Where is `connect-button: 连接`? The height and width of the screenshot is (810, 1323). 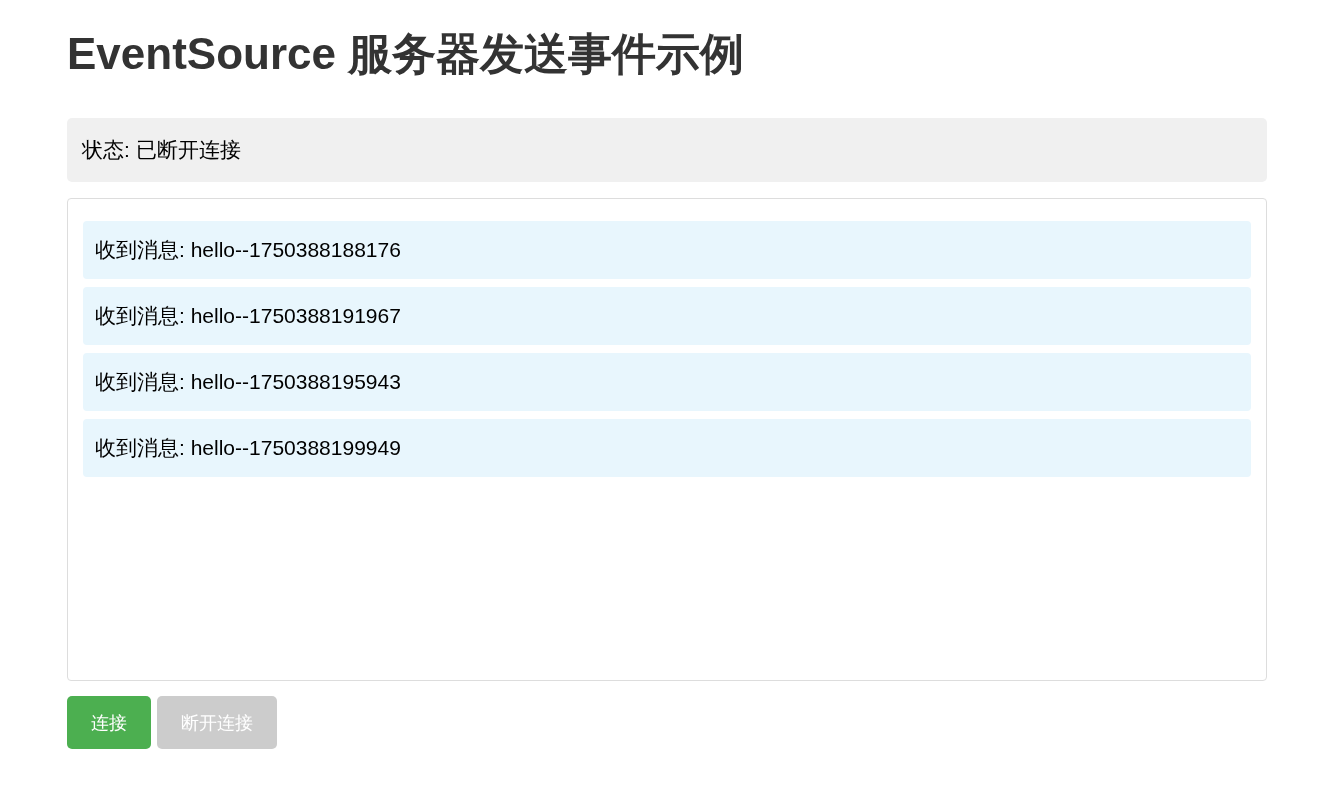
connect-button: 连接 is located at coordinates (109, 722).